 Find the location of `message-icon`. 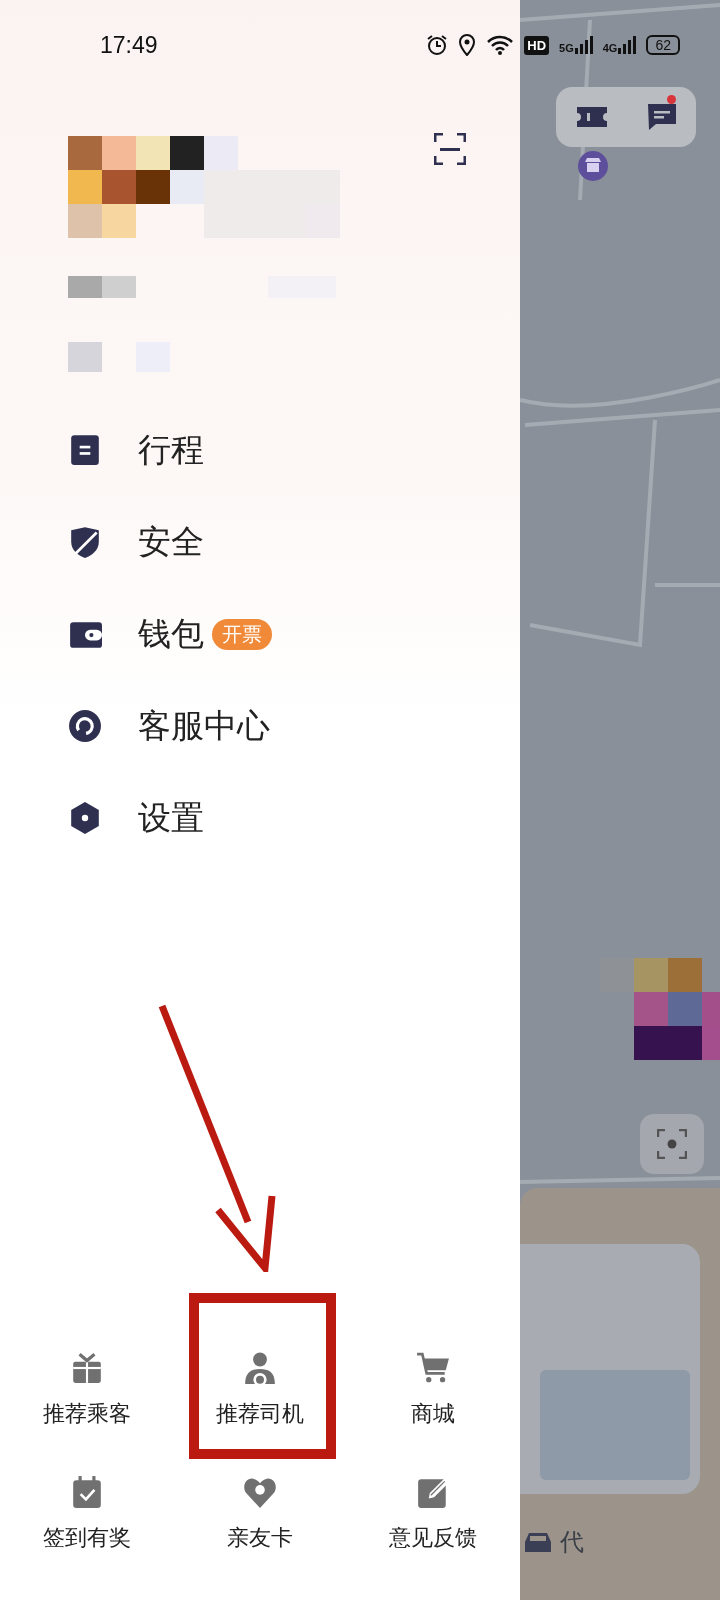

message-icon is located at coordinates (661, 117).